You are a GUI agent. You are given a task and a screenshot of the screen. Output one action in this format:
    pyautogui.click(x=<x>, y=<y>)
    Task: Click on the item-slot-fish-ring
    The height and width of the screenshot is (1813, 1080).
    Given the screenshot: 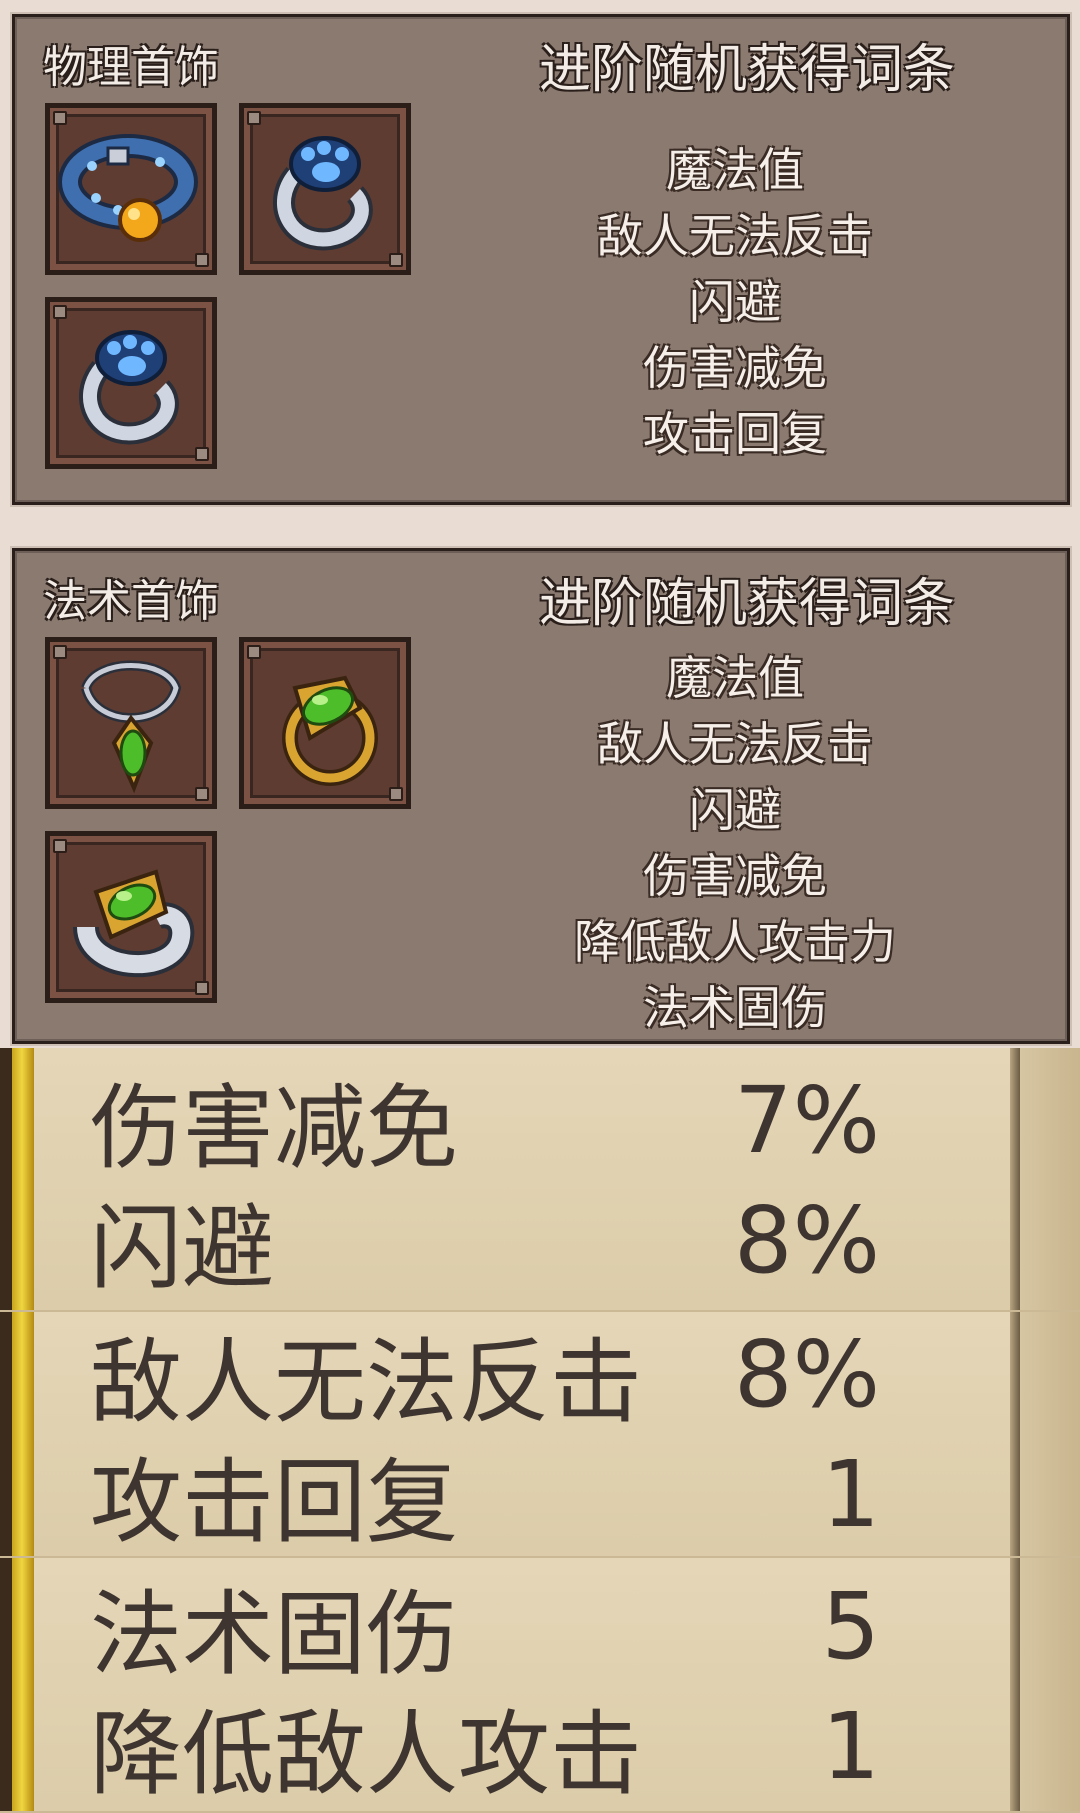 What is the action you would take?
    pyautogui.click(x=325, y=723)
    